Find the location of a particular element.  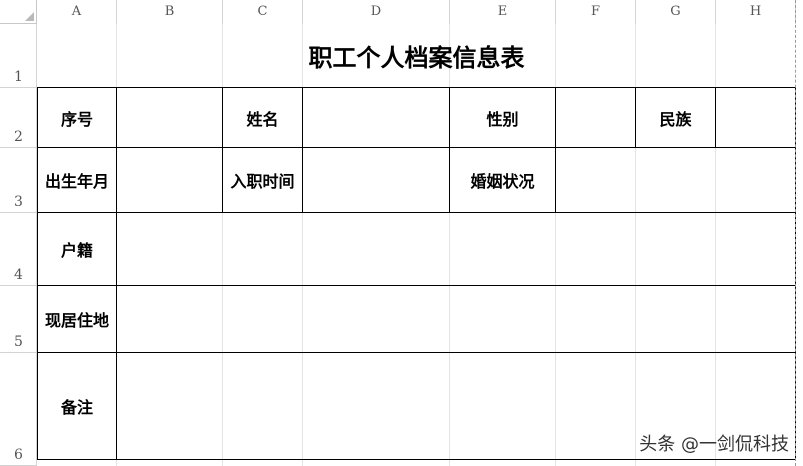

cell-a2: 序号 is located at coordinates (77, 118).